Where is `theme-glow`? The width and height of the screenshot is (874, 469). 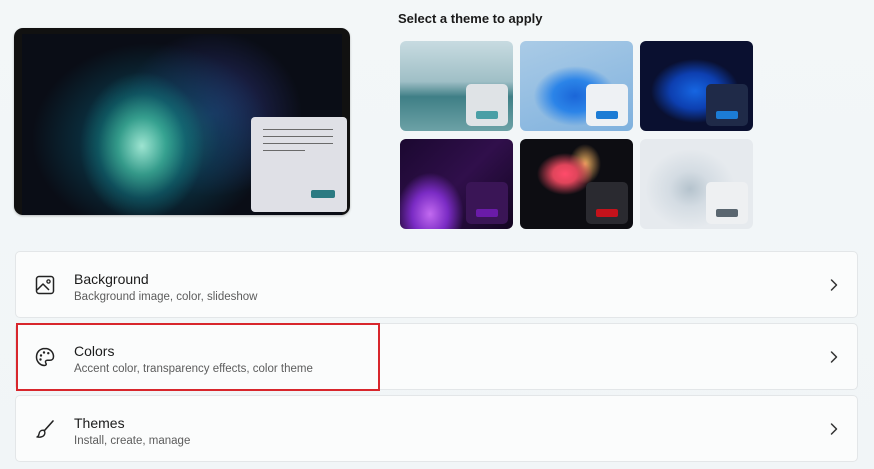 theme-glow is located at coordinates (456, 86).